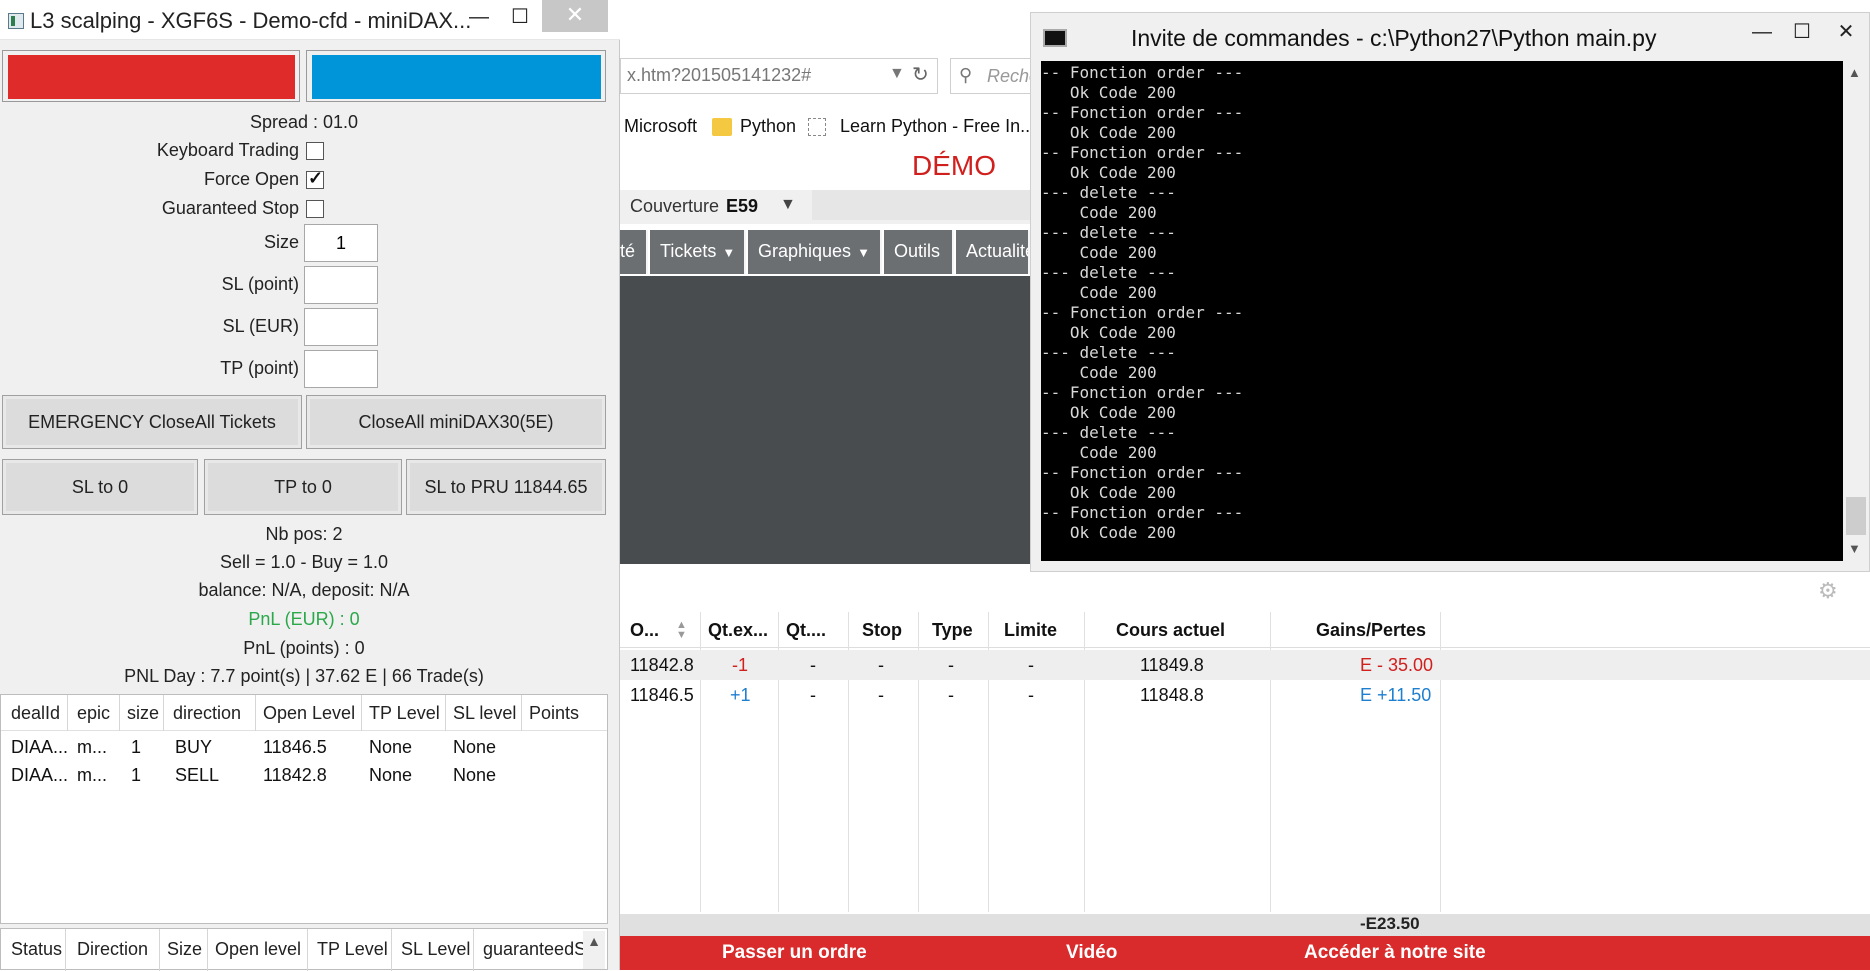  What do you see at coordinates (304, 562) in the screenshot?
I see `sell-buy-label: Sell = 1.0 - Buy = 1.0` at bounding box center [304, 562].